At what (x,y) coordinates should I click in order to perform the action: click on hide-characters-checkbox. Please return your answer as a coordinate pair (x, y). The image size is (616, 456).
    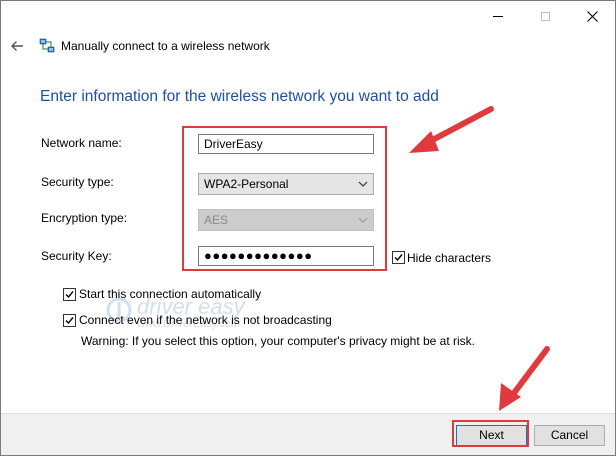
    Looking at the image, I should click on (398, 257).